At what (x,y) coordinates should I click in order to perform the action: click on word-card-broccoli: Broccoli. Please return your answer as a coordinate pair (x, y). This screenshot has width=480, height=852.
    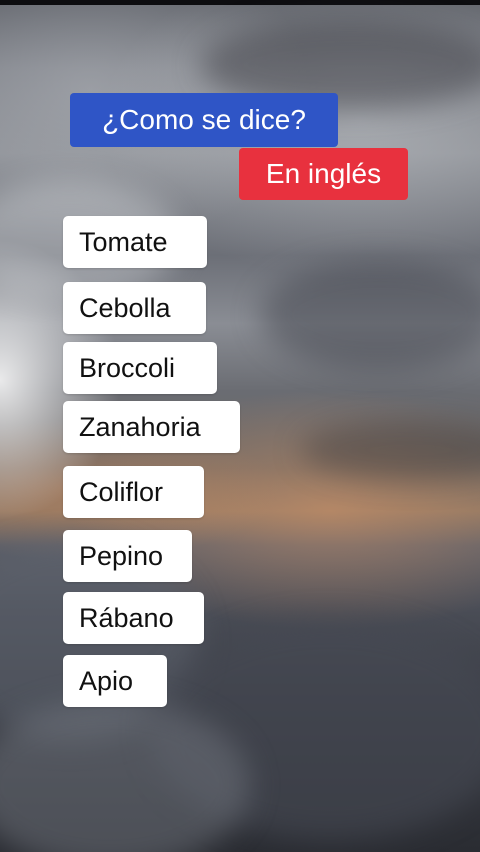
    Looking at the image, I should click on (140, 368).